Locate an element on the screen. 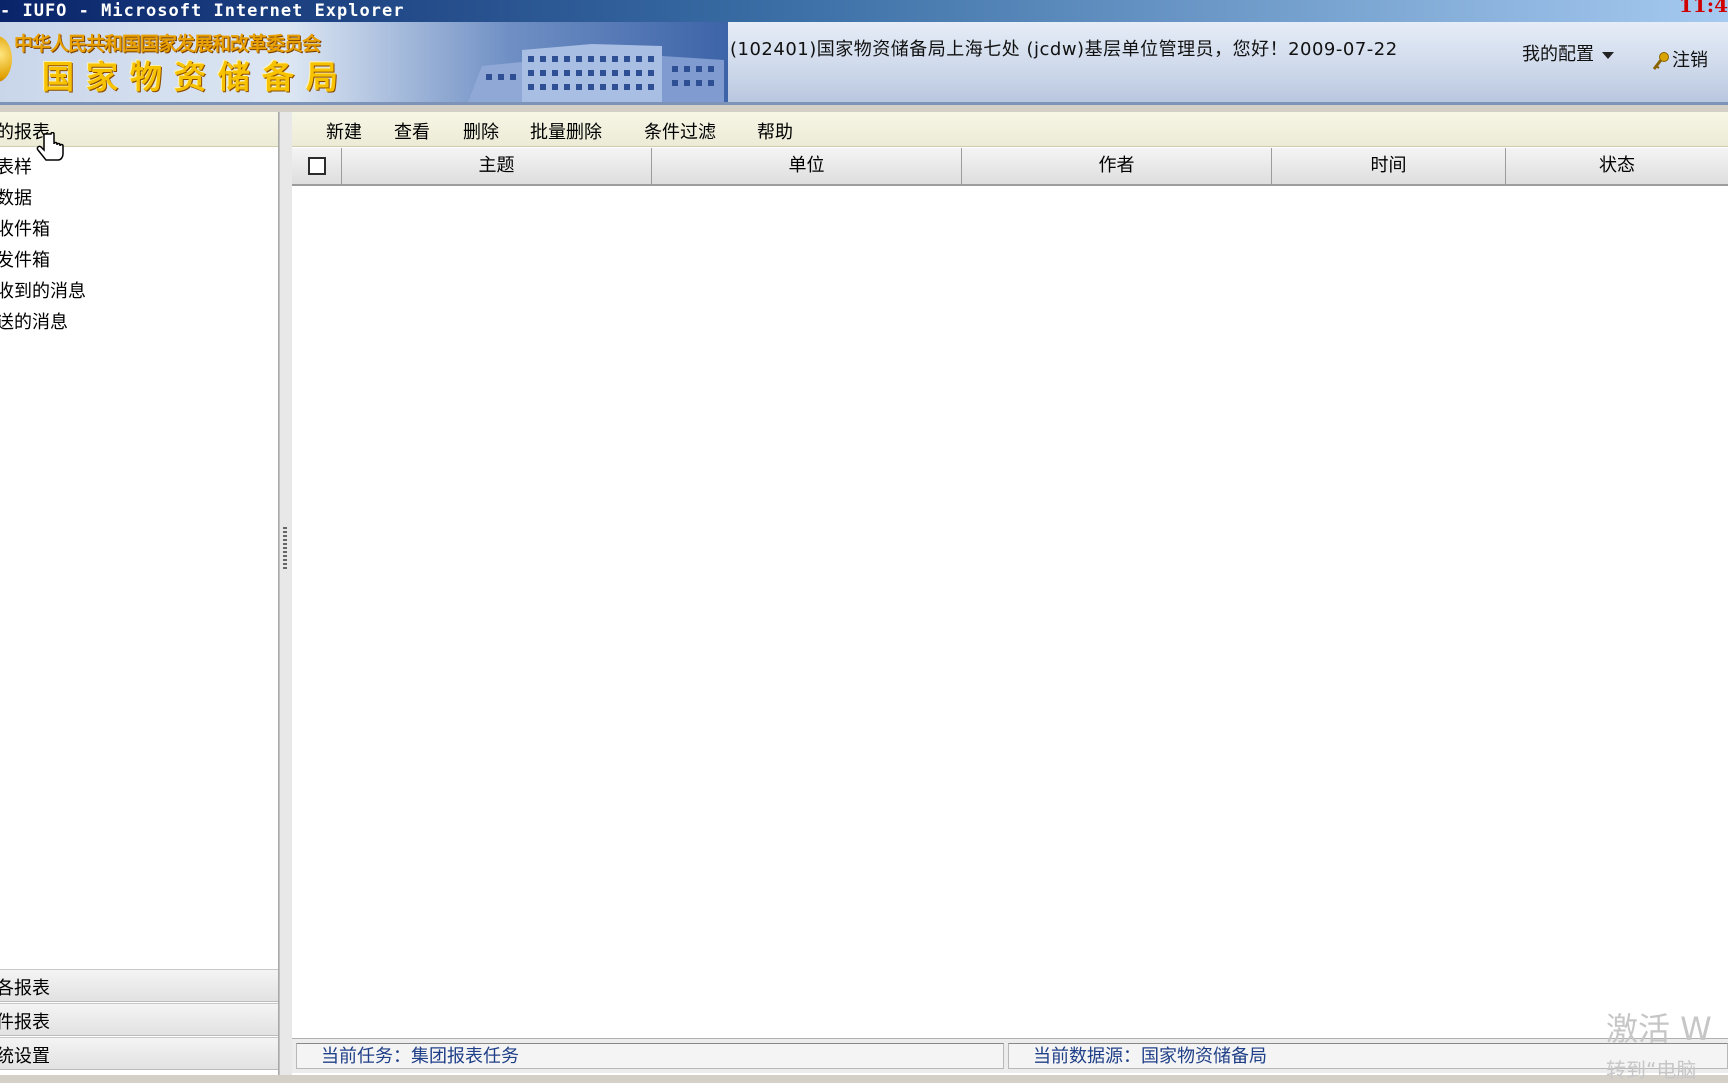 The height and width of the screenshot is (1083, 1728). column-header-status: 状态 is located at coordinates (1617, 166).